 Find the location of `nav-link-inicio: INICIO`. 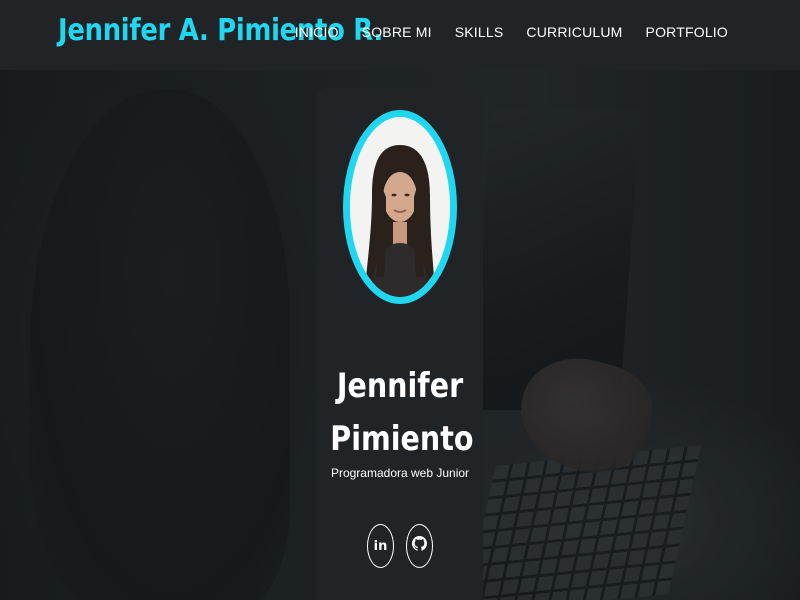

nav-link-inicio: INICIO is located at coordinates (317, 32).